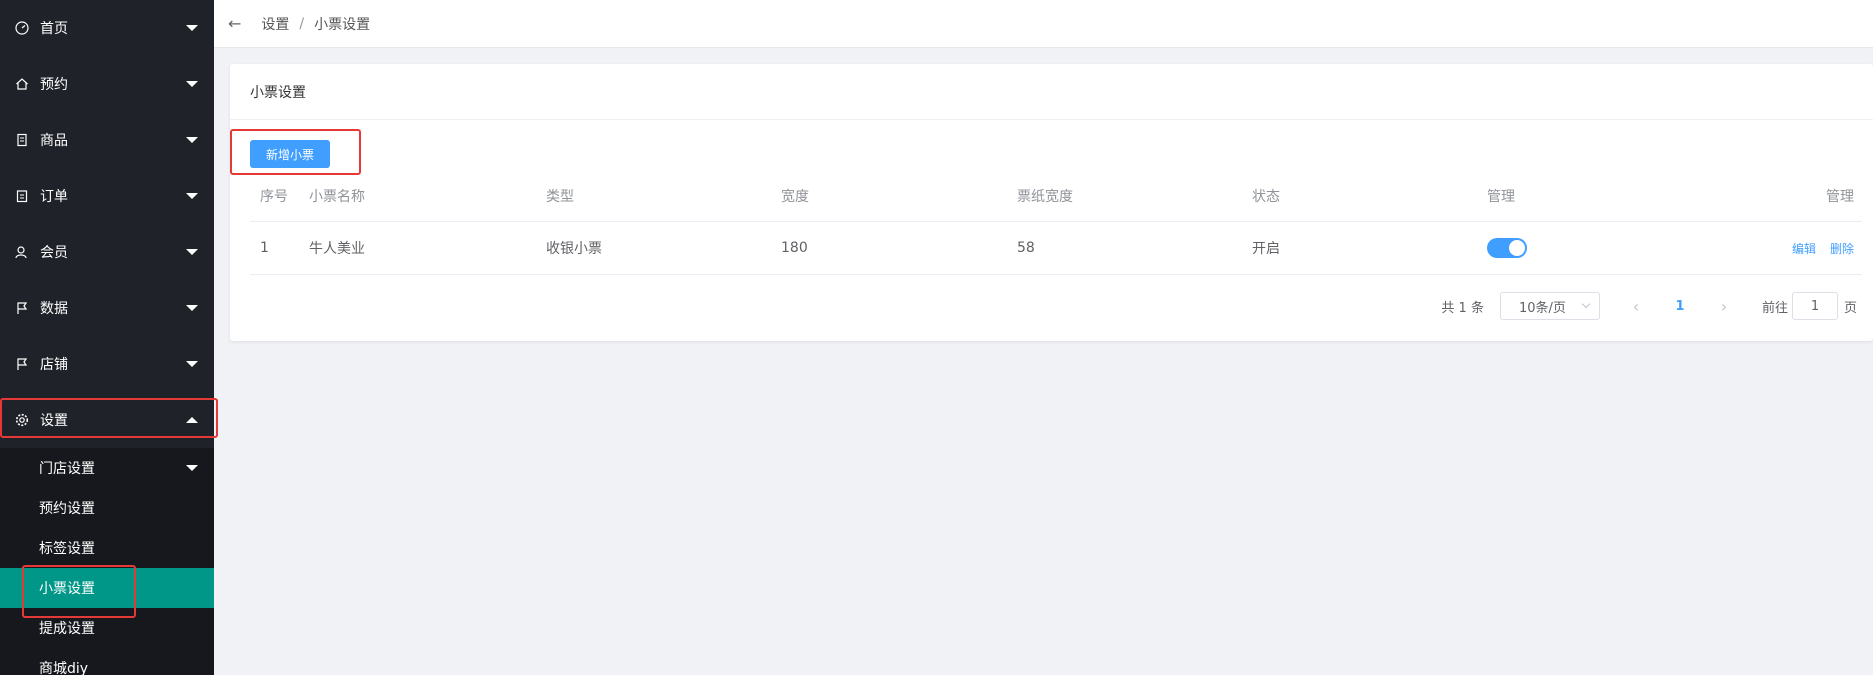 The height and width of the screenshot is (675, 1873). What do you see at coordinates (1501, 196) in the screenshot?
I see `col-header-manage-toggle: 管理` at bounding box center [1501, 196].